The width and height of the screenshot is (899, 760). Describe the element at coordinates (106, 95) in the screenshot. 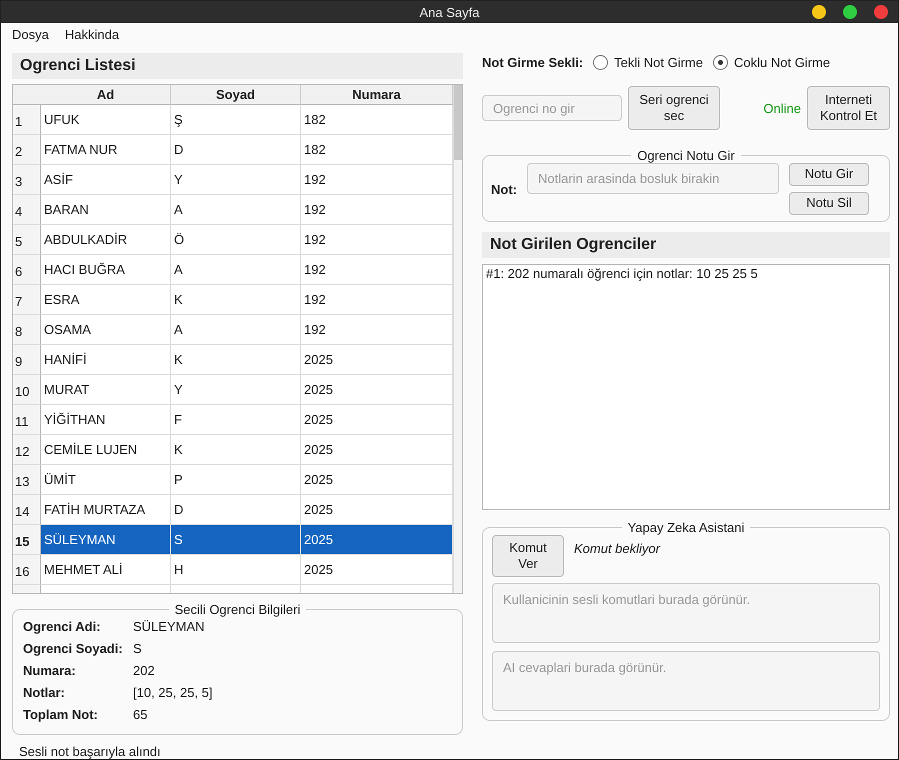

I see `column-header: Ad` at that location.